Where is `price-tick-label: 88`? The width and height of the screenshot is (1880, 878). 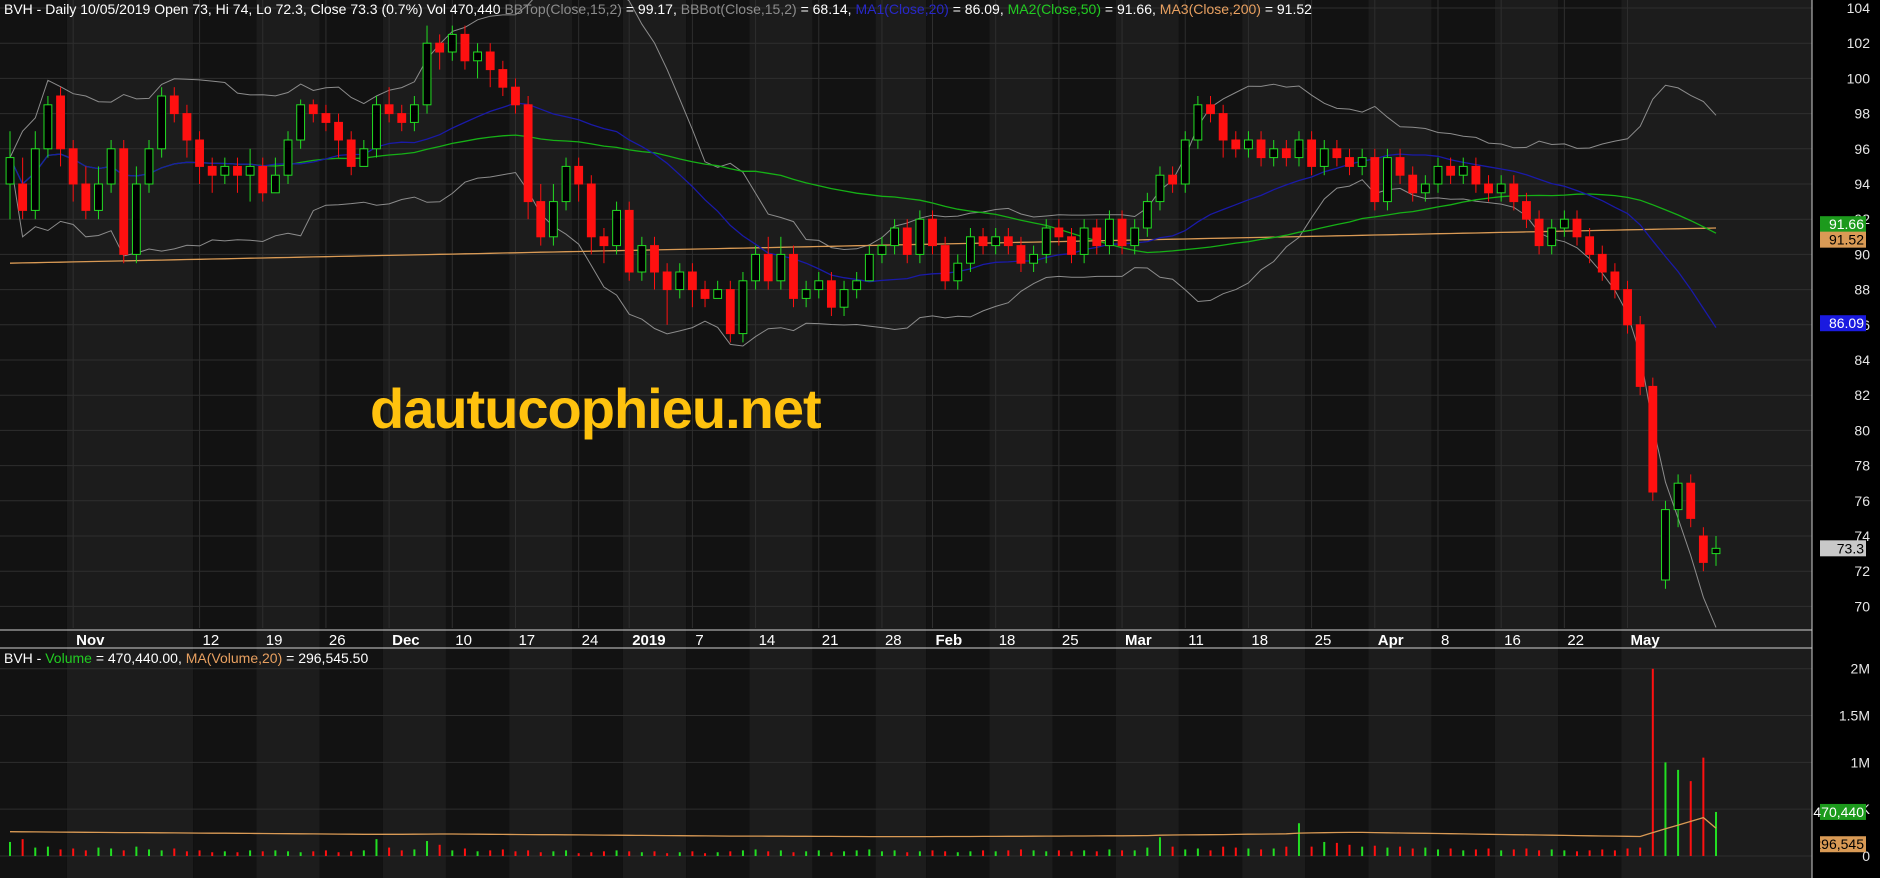
price-tick-label: 88 is located at coordinates (1862, 290).